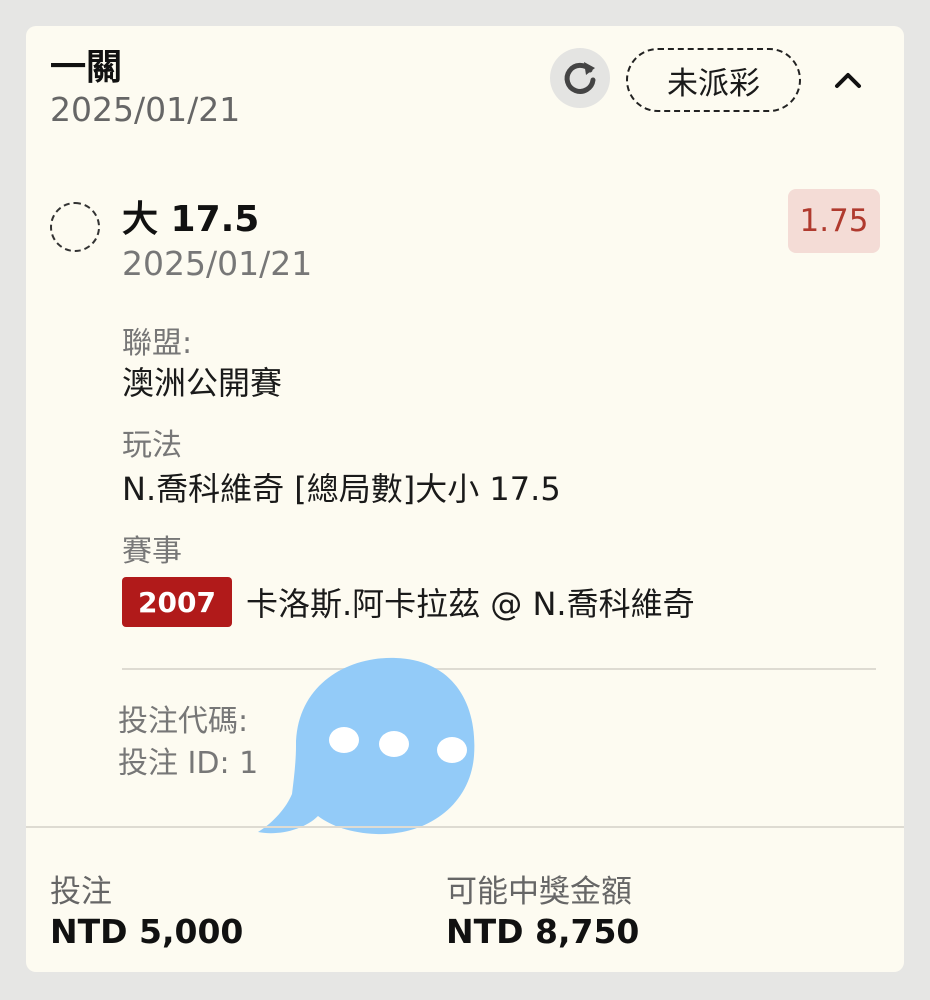 The width and height of the screenshot is (930, 1000). I want to click on event-label: 賽事, so click(152, 551).